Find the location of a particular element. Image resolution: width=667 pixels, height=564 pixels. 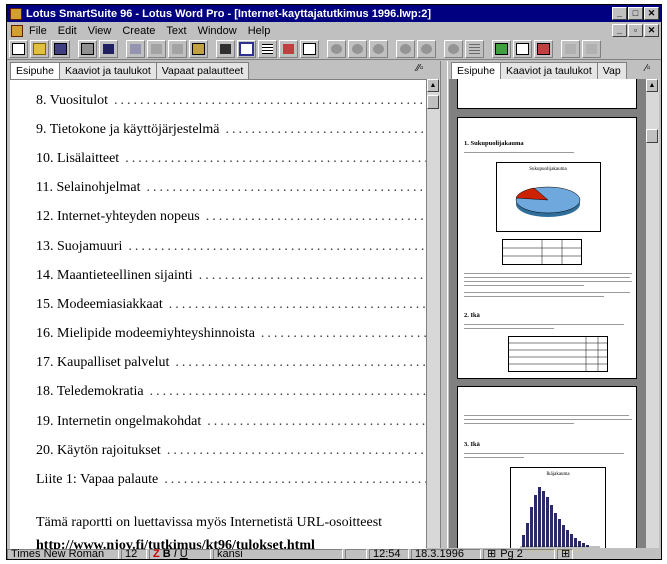

style-icon is located at coordinates (543, 49).